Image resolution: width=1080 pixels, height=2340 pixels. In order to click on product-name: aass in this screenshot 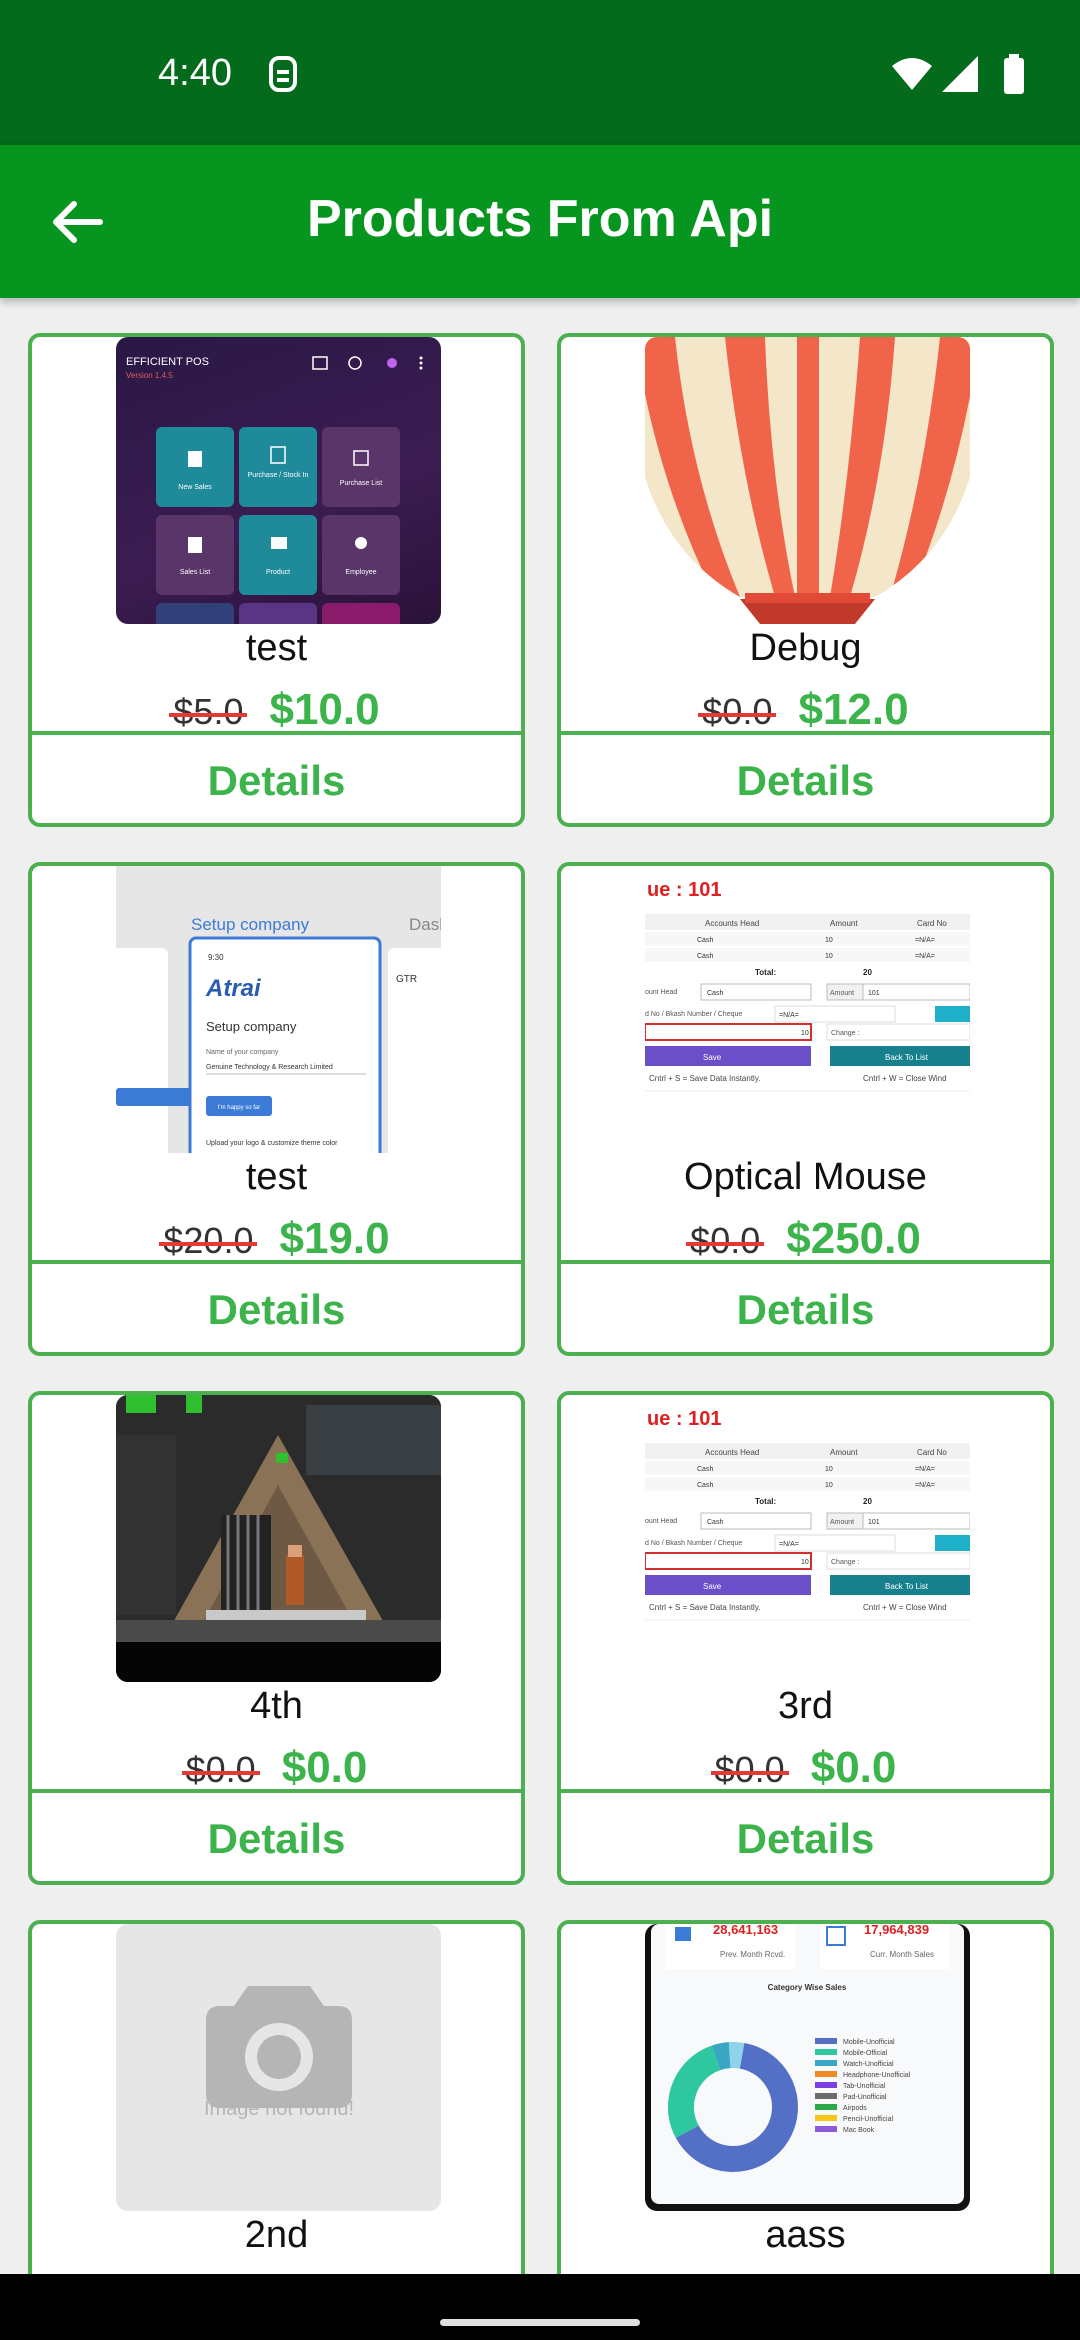, I will do `click(805, 2235)`.